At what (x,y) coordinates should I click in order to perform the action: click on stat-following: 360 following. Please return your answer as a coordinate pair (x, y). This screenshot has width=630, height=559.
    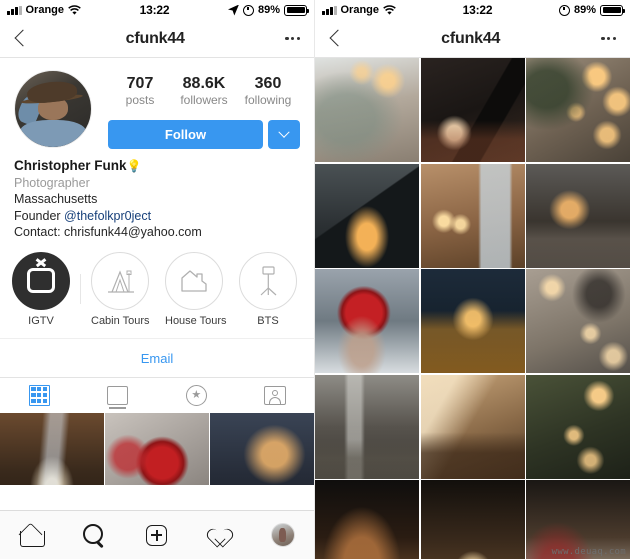
    Looking at the image, I should click on (268, 91).